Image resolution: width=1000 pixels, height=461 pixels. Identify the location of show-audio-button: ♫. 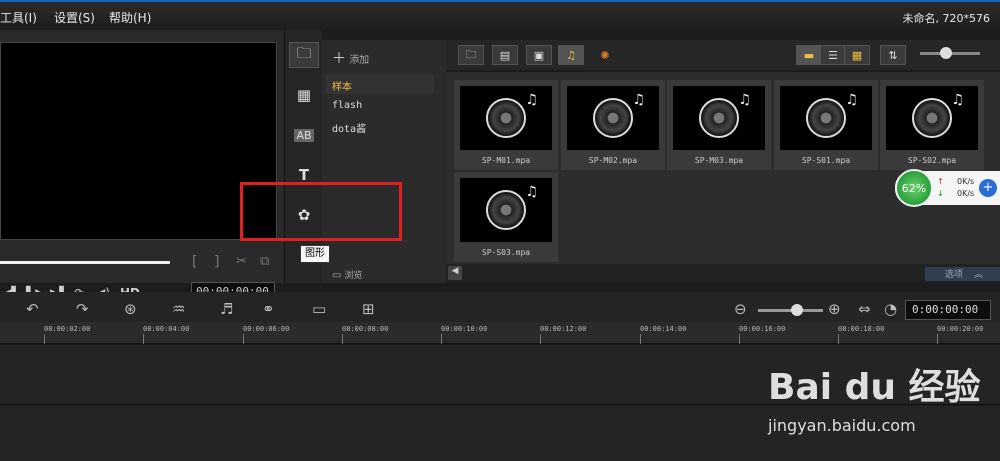
(571, 55).